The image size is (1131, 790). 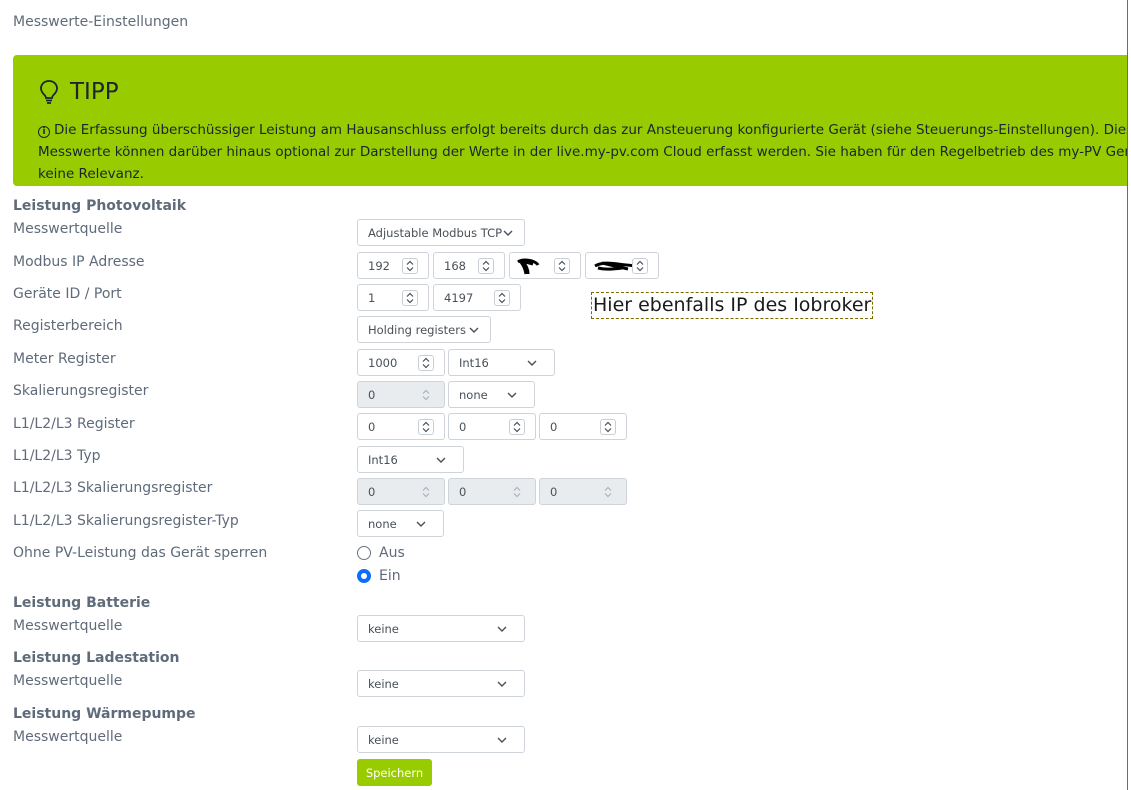 I want to click on phase-register-l3-input: 0, so click(x=583, y=426).